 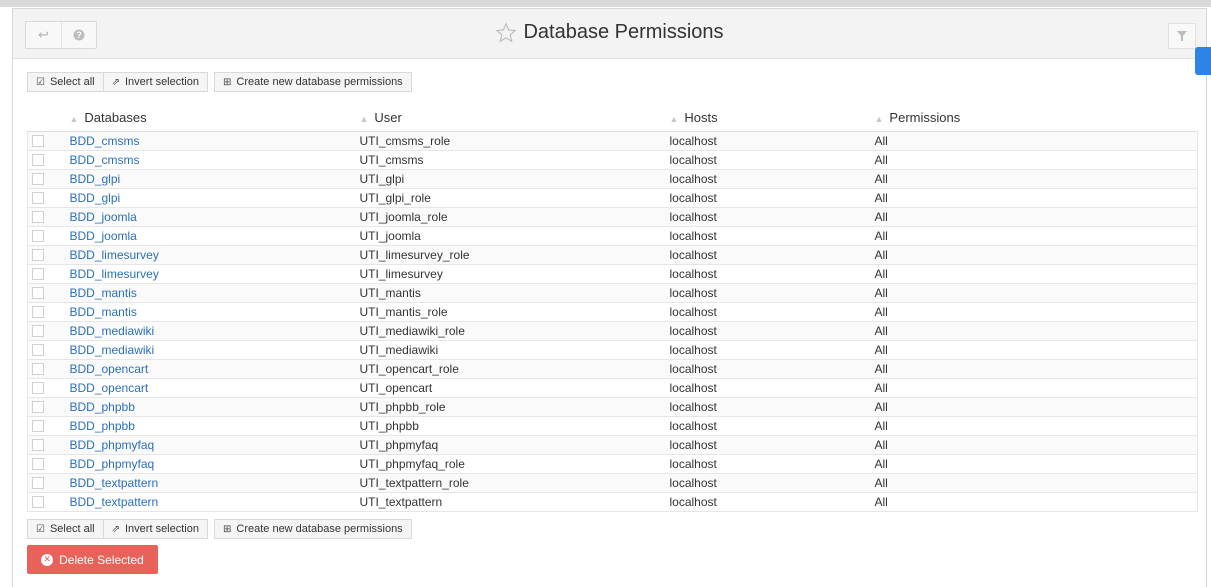 I want to click on table-row: BDD_joomla UTI_joomla localhost All, so click(x=612, y=236).